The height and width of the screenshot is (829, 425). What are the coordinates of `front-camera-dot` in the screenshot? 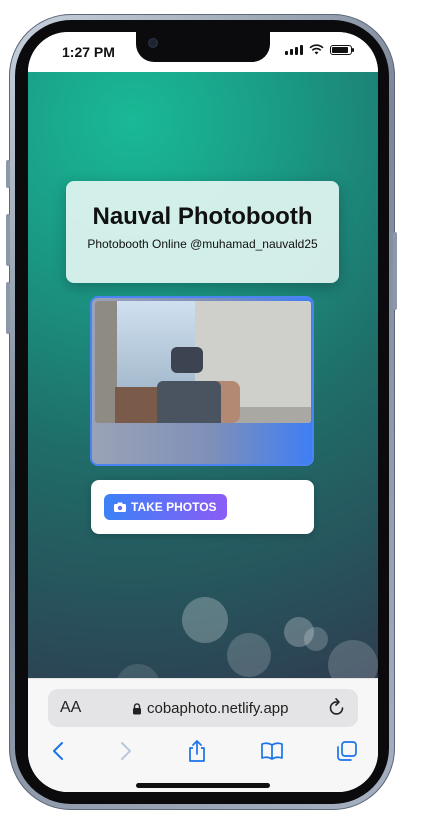 It's located at (153, 43).